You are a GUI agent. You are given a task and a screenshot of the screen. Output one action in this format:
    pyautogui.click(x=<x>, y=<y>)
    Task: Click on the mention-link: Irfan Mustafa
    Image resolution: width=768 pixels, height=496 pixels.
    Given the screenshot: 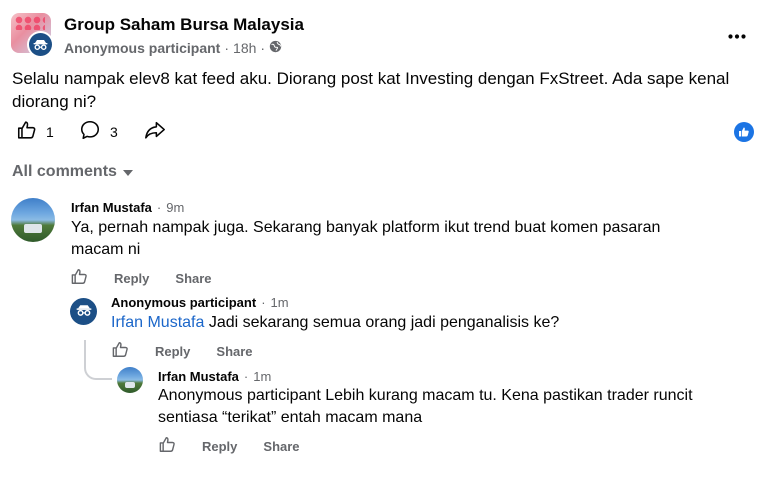 What is the action you would take?
    pyautogui.click(x=157, y=322)
    